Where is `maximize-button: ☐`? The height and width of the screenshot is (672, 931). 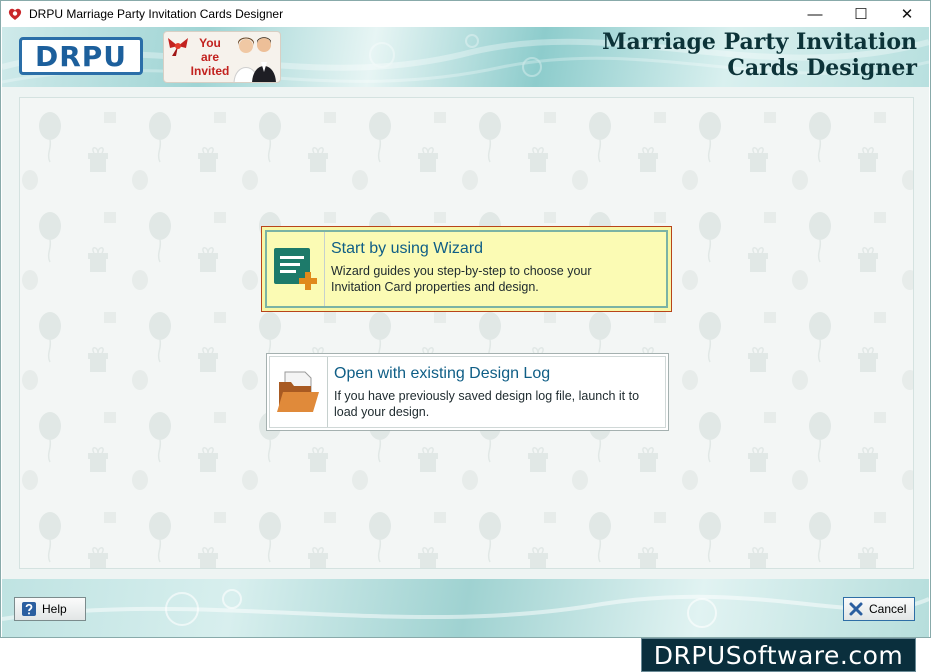 maximize-button: ☐ is located at coordinates (861, 14).